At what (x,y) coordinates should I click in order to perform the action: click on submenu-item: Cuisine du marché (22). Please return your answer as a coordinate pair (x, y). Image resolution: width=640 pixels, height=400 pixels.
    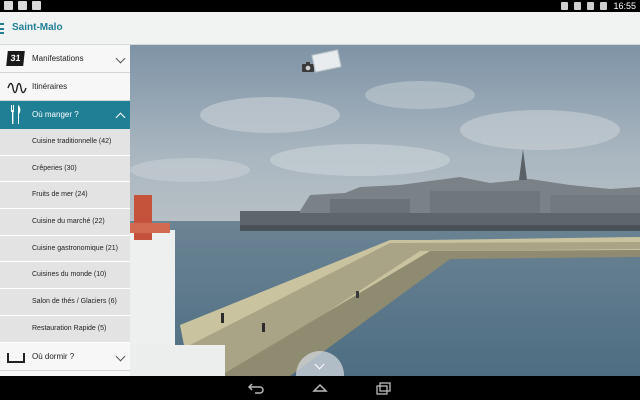
    Looking at the image, I should click on (65, 222).